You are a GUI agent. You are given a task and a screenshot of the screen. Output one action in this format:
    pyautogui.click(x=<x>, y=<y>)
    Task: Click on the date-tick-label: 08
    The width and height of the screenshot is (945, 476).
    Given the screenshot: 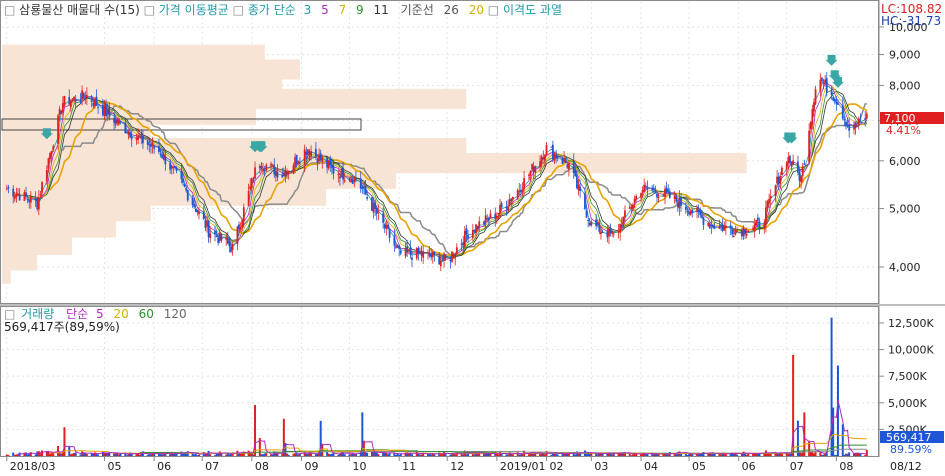 What is the action you would take?
    pyautogui.click(x=262, y=466)
    